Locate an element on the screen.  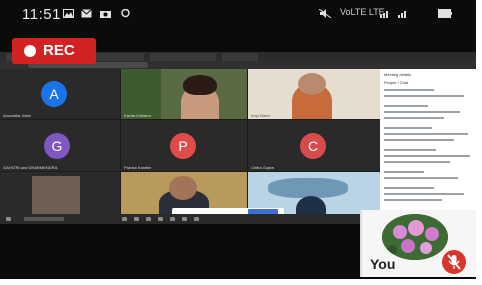
chat-panel-tab: People / Chat is located at coordinates (396, 82).